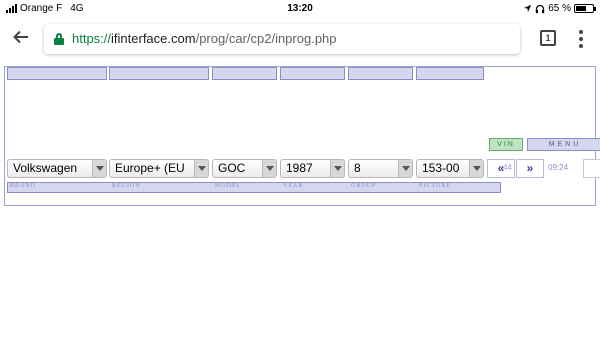 This screenshot has width=600, height=338. What do you see at coordinates (380, 73) in the screenshot?
I see `bar-cell-group` at bounding box center [380, 73].